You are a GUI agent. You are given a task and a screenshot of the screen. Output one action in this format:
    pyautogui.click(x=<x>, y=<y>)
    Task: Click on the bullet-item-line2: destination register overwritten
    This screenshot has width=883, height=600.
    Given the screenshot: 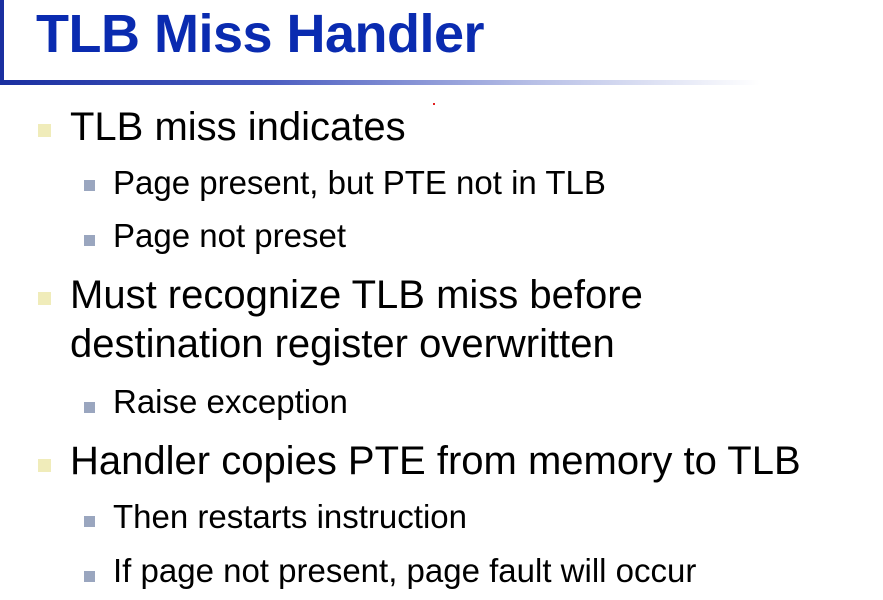 What is the action you would take?
    pyautogui.click(x=342, y=344)
    